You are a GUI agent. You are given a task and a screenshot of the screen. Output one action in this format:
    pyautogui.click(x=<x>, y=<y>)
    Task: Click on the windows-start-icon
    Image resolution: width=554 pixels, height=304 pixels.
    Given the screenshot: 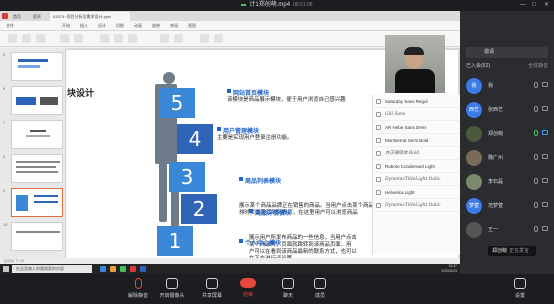 What is the action you would take?
    pyautogui.click(x=6, y=269)
    